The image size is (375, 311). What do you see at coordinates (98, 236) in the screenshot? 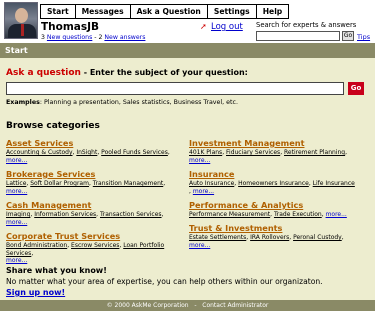
I see `category-title: Corporate Trust Services` at bounding box center [98, 236].